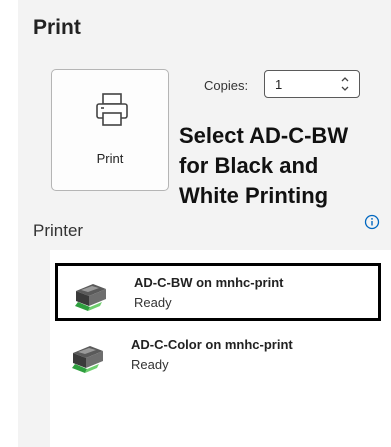 This screenshot has height=447, width=391. I want to click on printer-name: AD-C-BW on mnhc-print, so click(209, 282).